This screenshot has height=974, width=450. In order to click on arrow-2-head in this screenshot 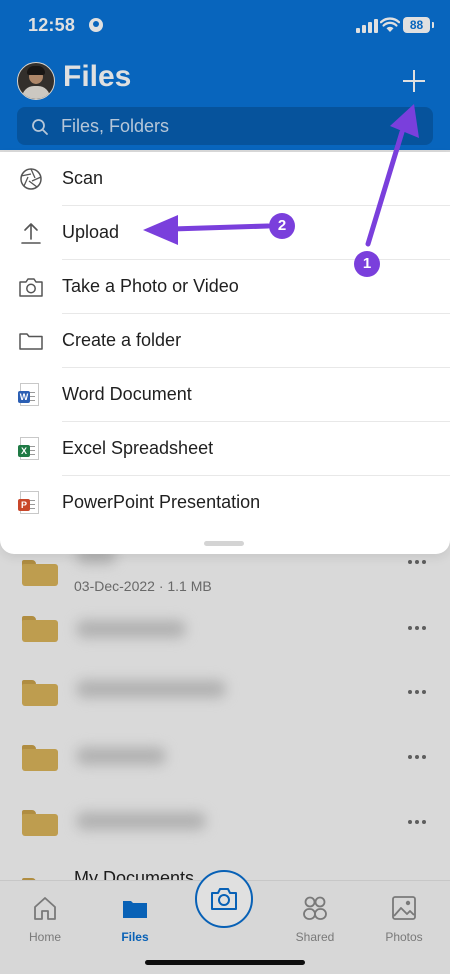, I will do `click(160, 230)`.